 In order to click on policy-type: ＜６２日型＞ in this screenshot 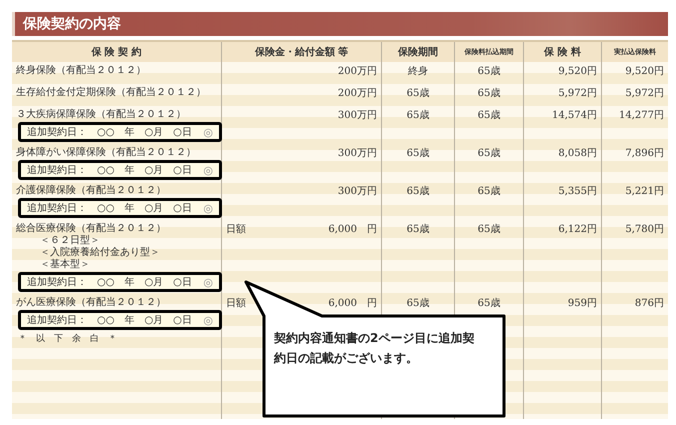, I will do `click(70, 240)`.